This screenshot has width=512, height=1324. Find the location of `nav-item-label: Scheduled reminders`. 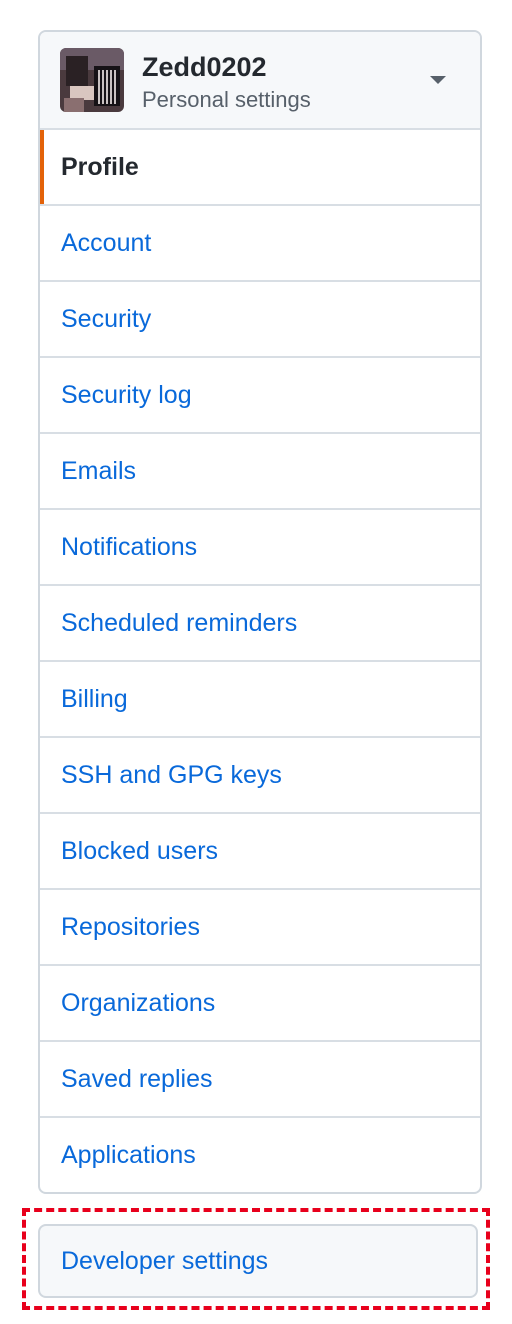

nav-item-label: Scheduled reminders is located at coordinates (179, 622).